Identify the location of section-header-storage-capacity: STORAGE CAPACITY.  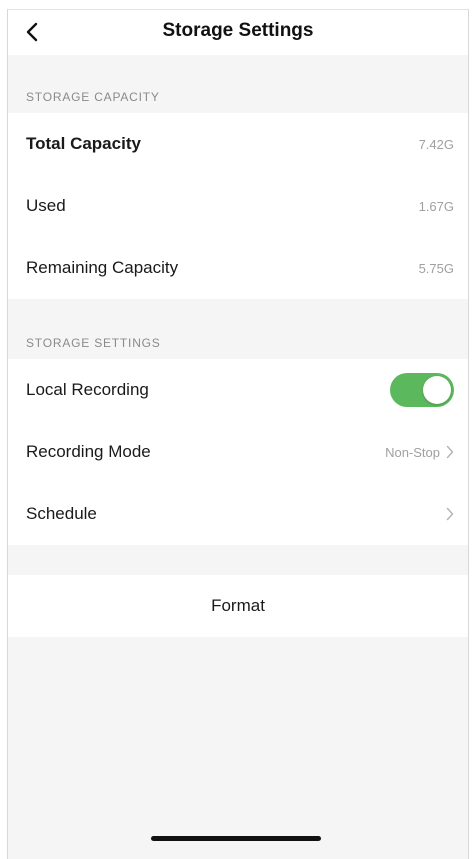
(93, 97).